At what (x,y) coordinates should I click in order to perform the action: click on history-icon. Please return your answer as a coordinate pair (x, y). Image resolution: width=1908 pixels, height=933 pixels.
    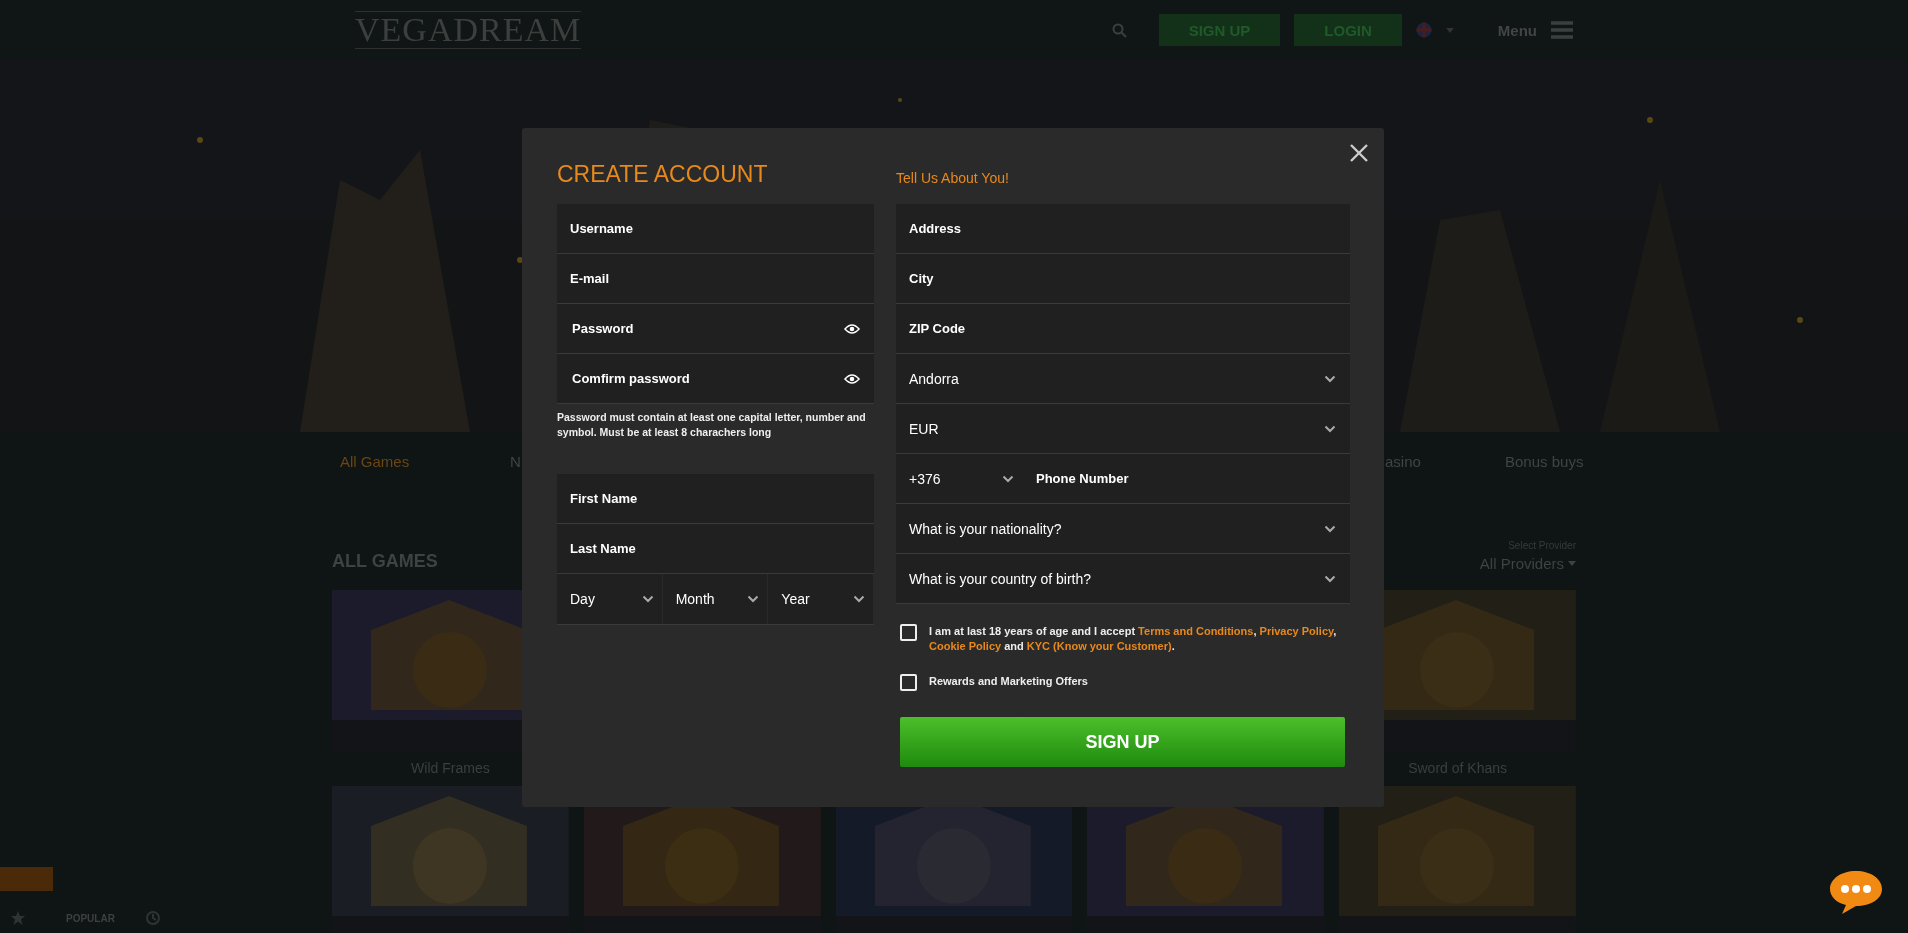
    Looking at the image, I should click on (152, 918).